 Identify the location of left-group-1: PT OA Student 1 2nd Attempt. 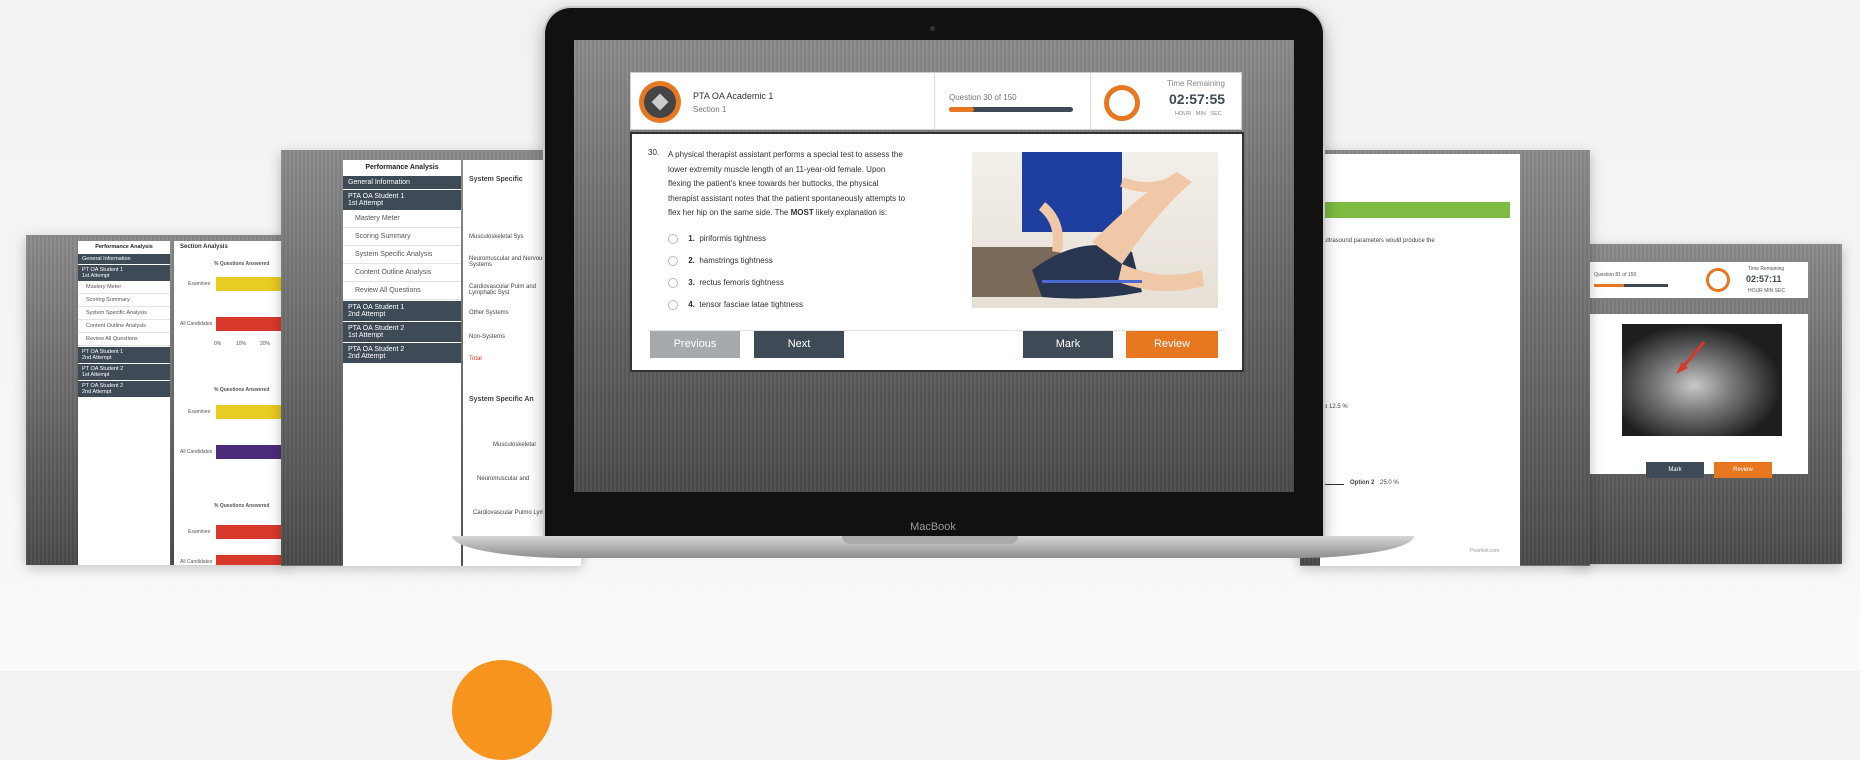
(124, 354).